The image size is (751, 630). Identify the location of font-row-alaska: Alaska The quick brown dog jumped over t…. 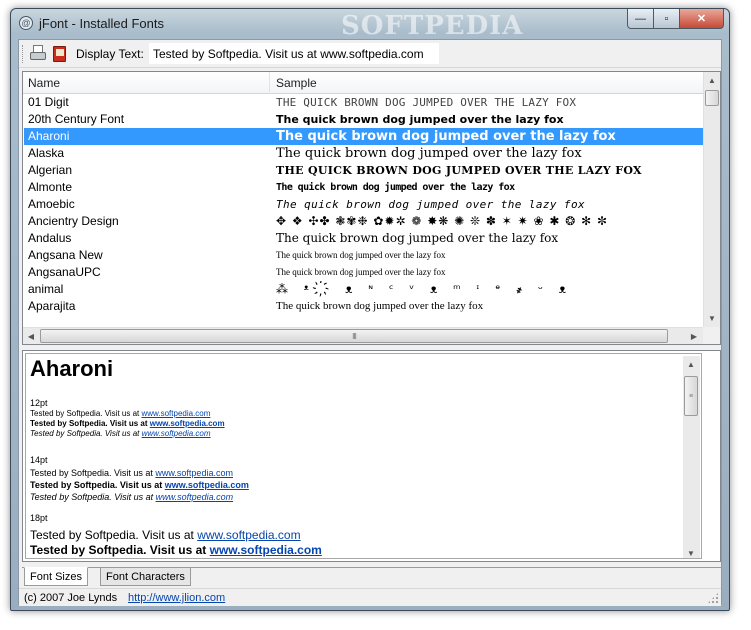
(364, 153).